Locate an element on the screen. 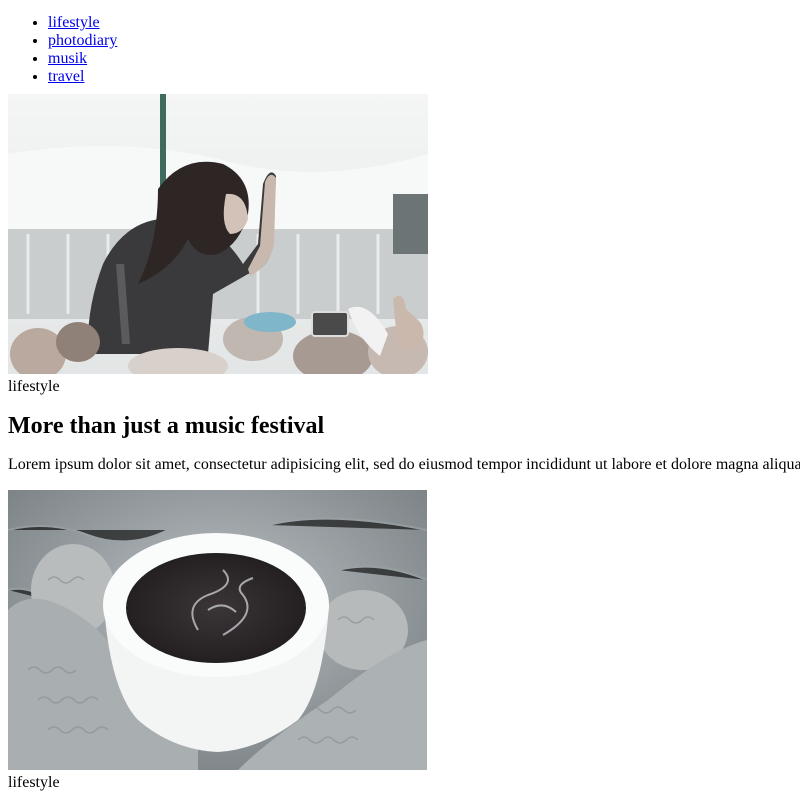 The image size is (800, 800). nav-link-travel: travel is located at coordinates (66, 76).